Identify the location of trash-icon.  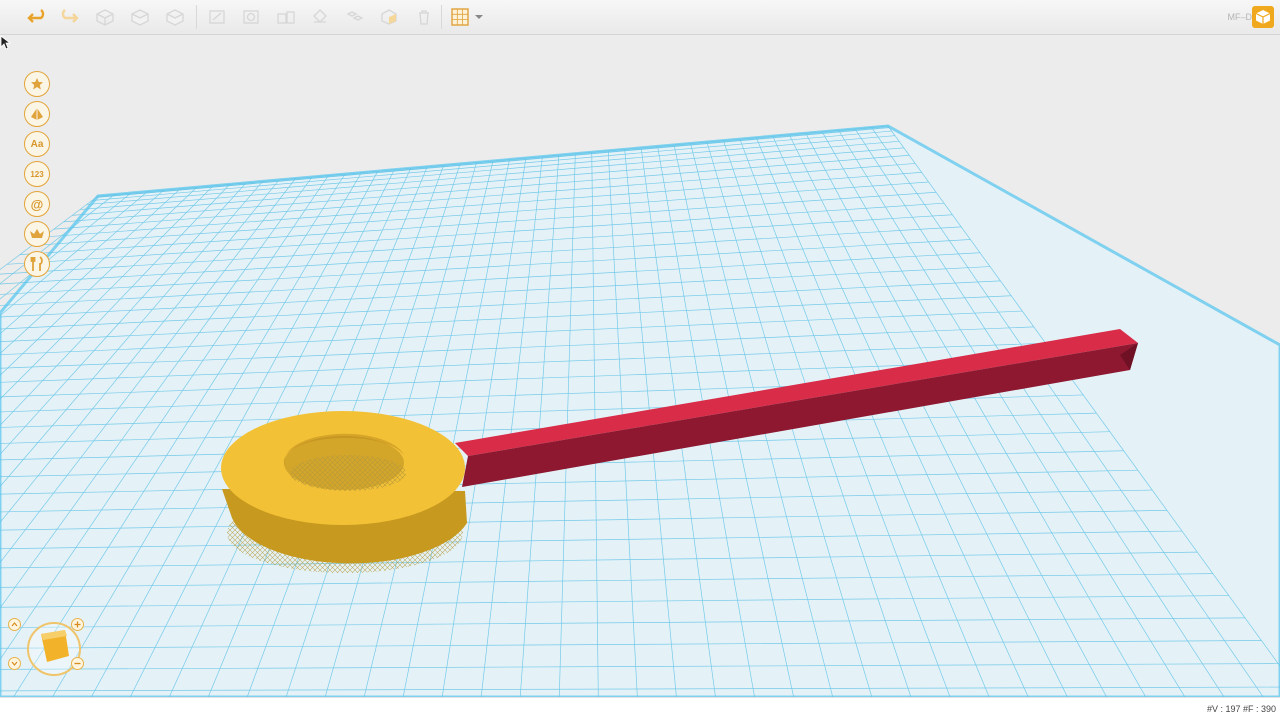
(424, 17).